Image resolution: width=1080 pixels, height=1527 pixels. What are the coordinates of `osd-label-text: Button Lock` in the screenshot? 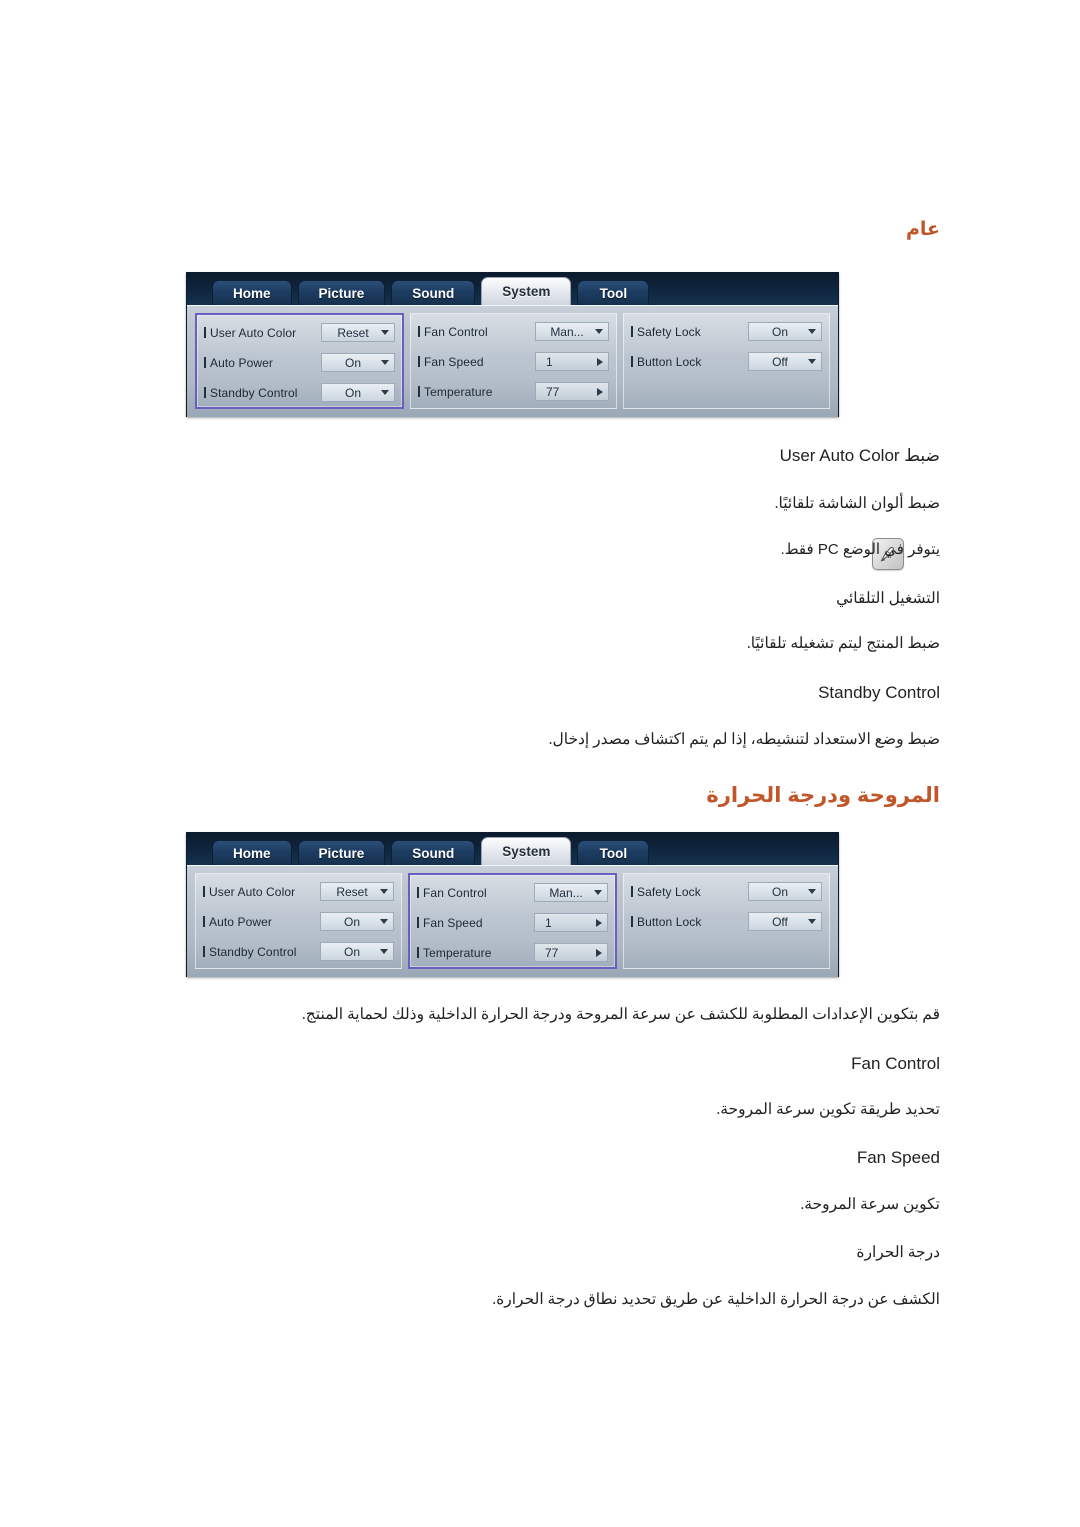 It's located at (669, 361).